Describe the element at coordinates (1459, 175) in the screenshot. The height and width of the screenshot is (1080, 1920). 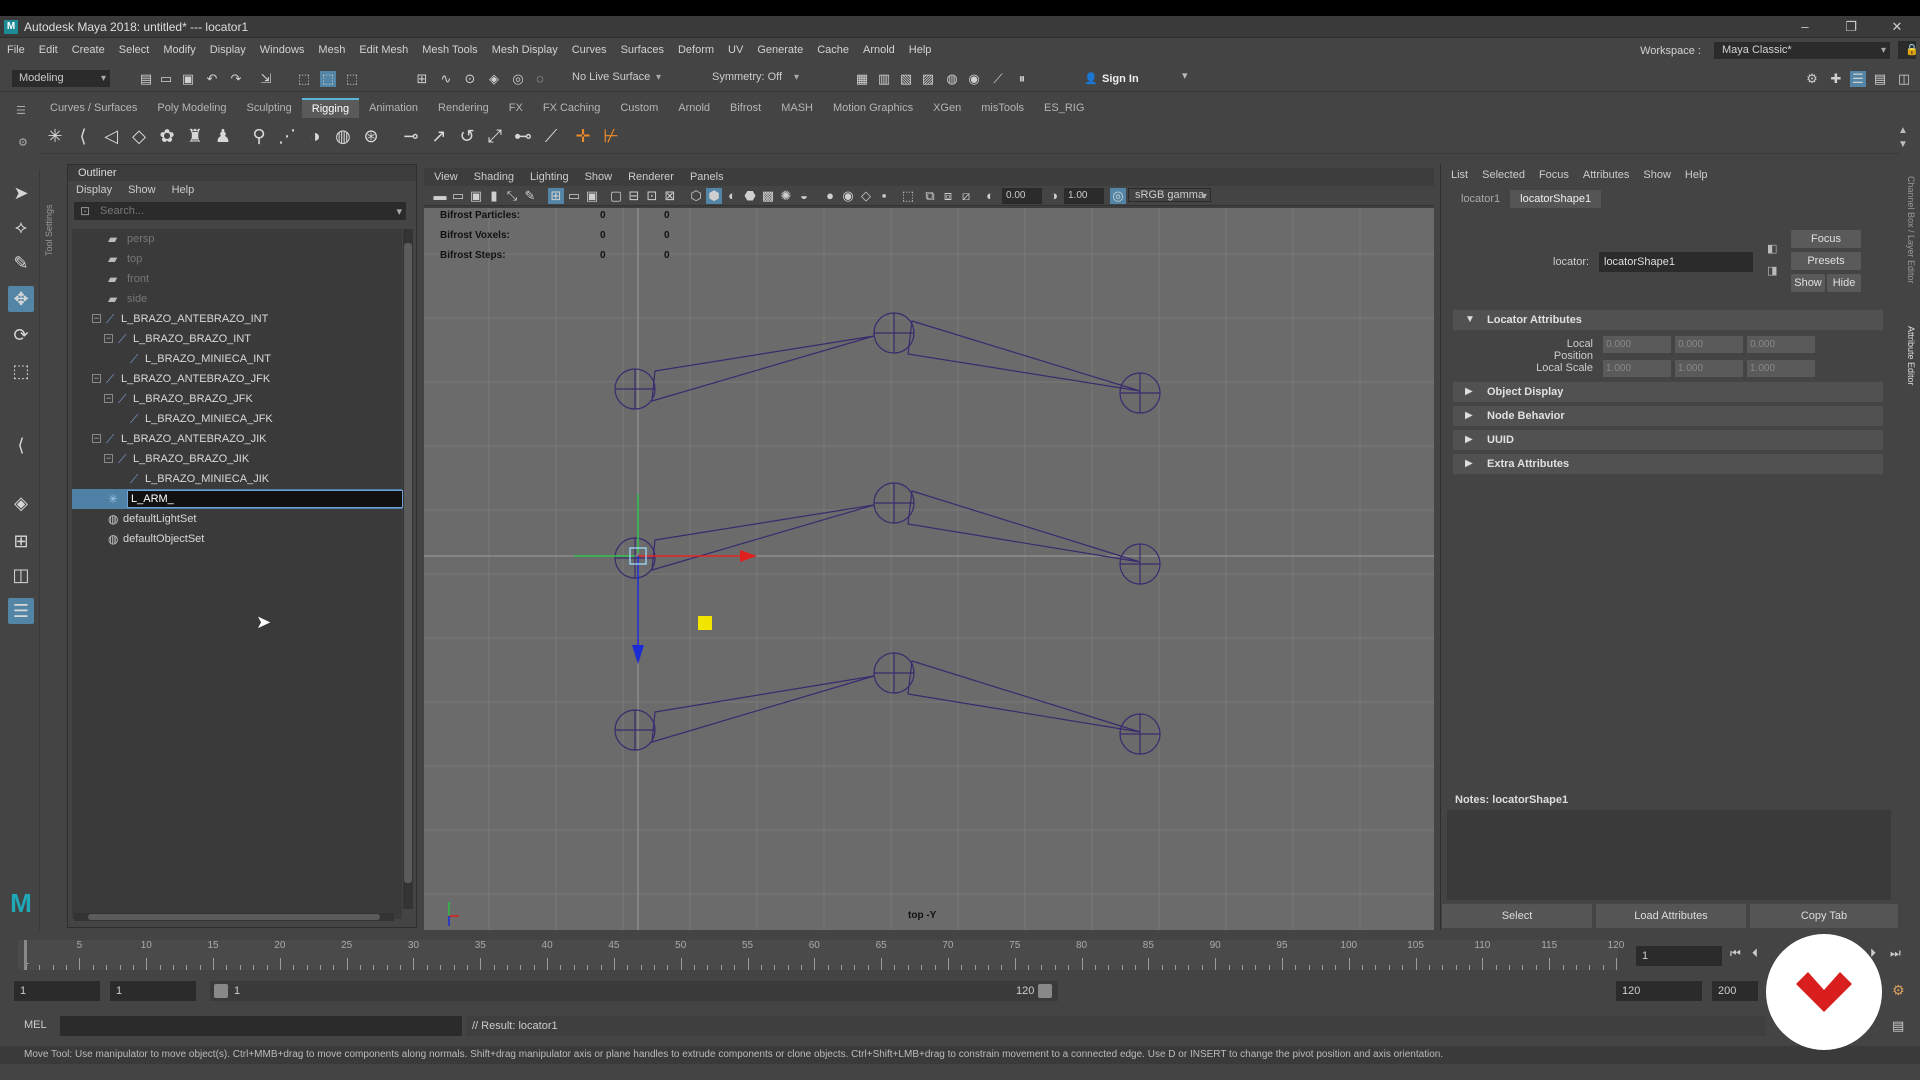
I see `ae-menu-list: List` at that location.